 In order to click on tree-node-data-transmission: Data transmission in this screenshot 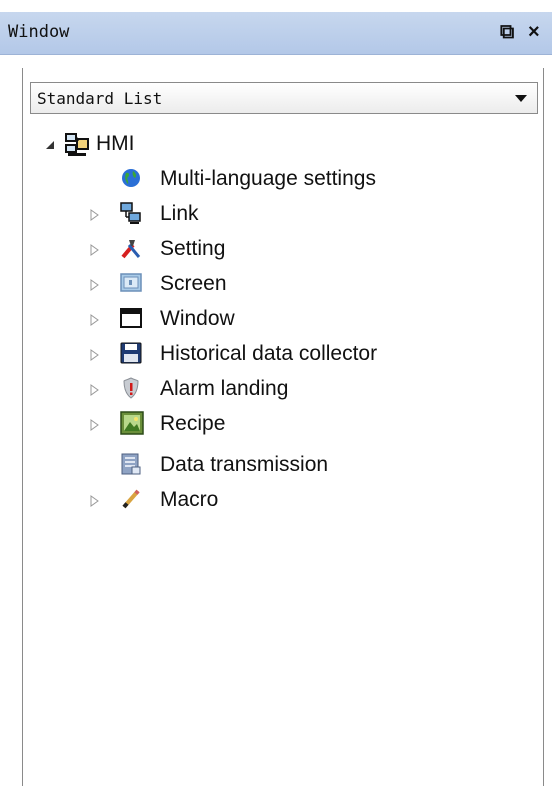, I will do `click(240, 466)`.